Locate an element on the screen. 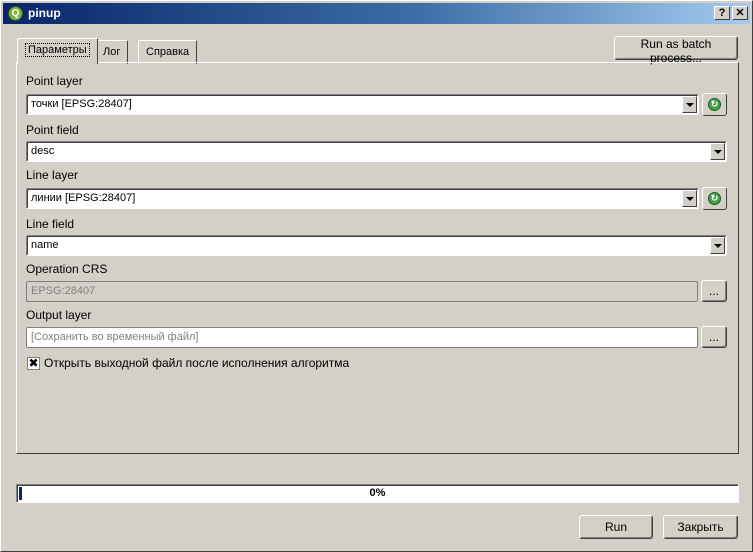  operation-crs-value: EPSG:28407 is located at coordinates (63, 291).